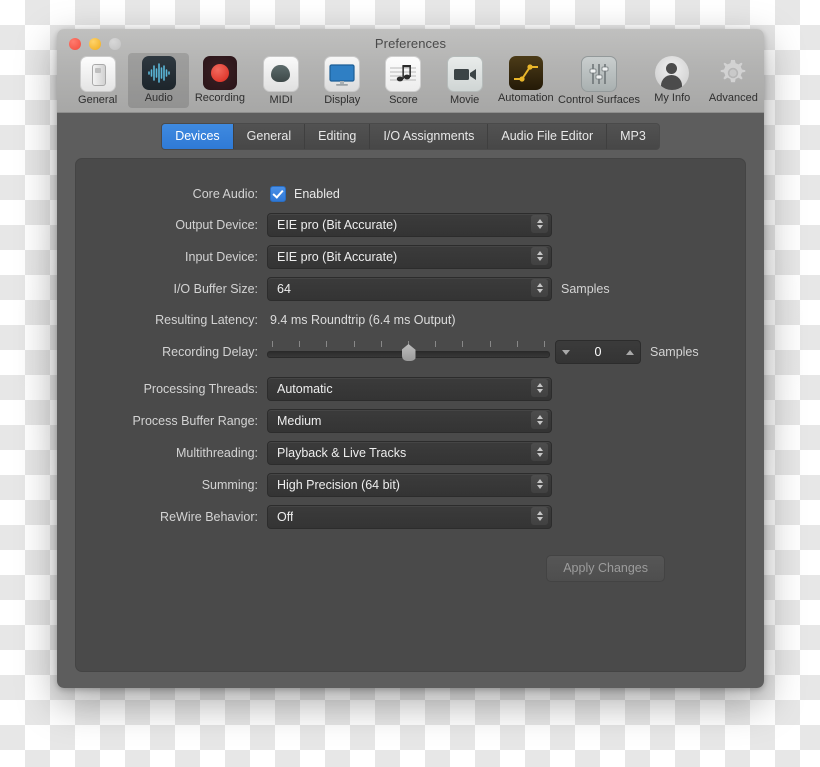 Image resolution: width=820 pixels, height=767 pixels. I want to click on core-audio-checkbox-label: Enabled, so click(317, 194).